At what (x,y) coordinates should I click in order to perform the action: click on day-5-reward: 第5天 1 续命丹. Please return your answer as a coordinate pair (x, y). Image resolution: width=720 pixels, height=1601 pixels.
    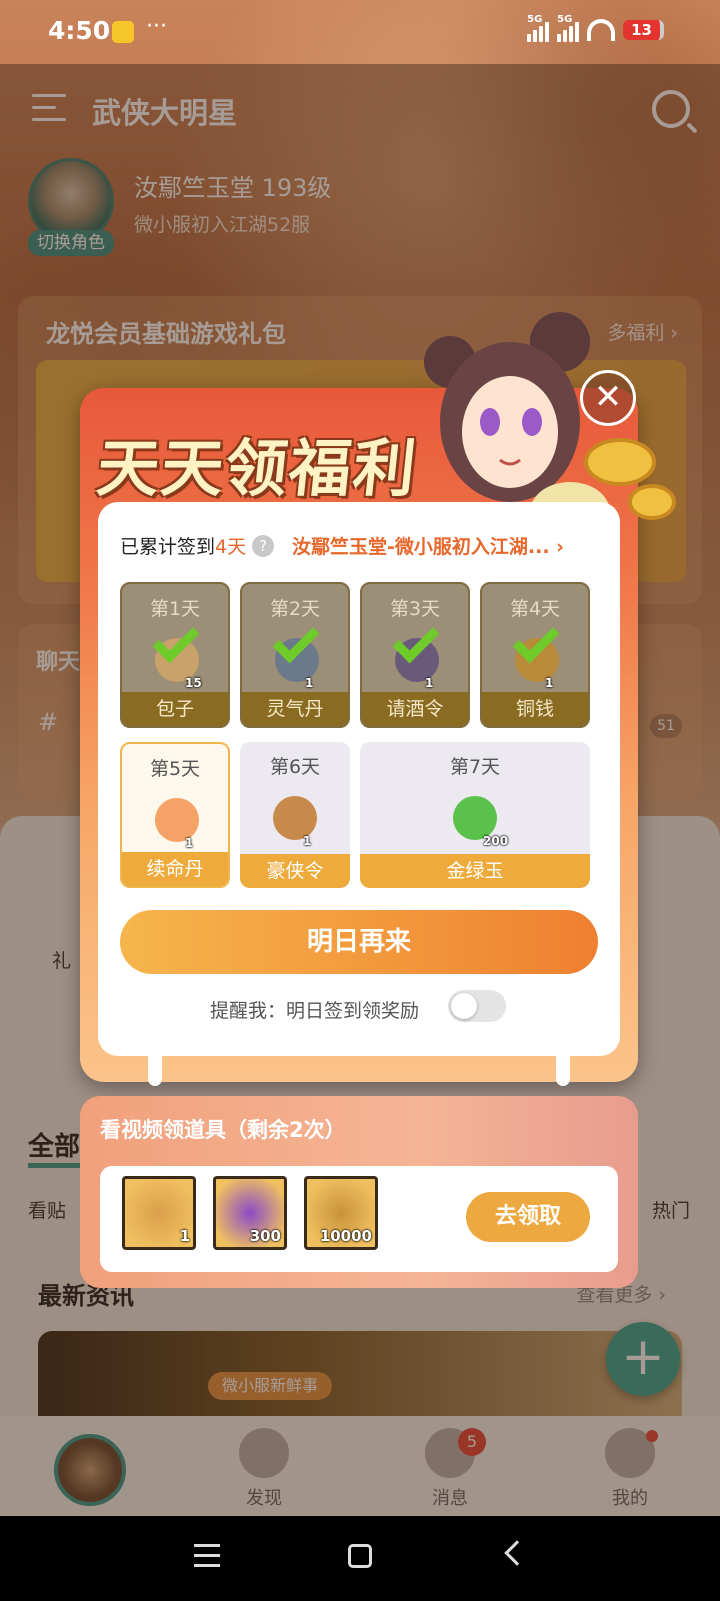
    Looking at the image, I should click on (175, 815).